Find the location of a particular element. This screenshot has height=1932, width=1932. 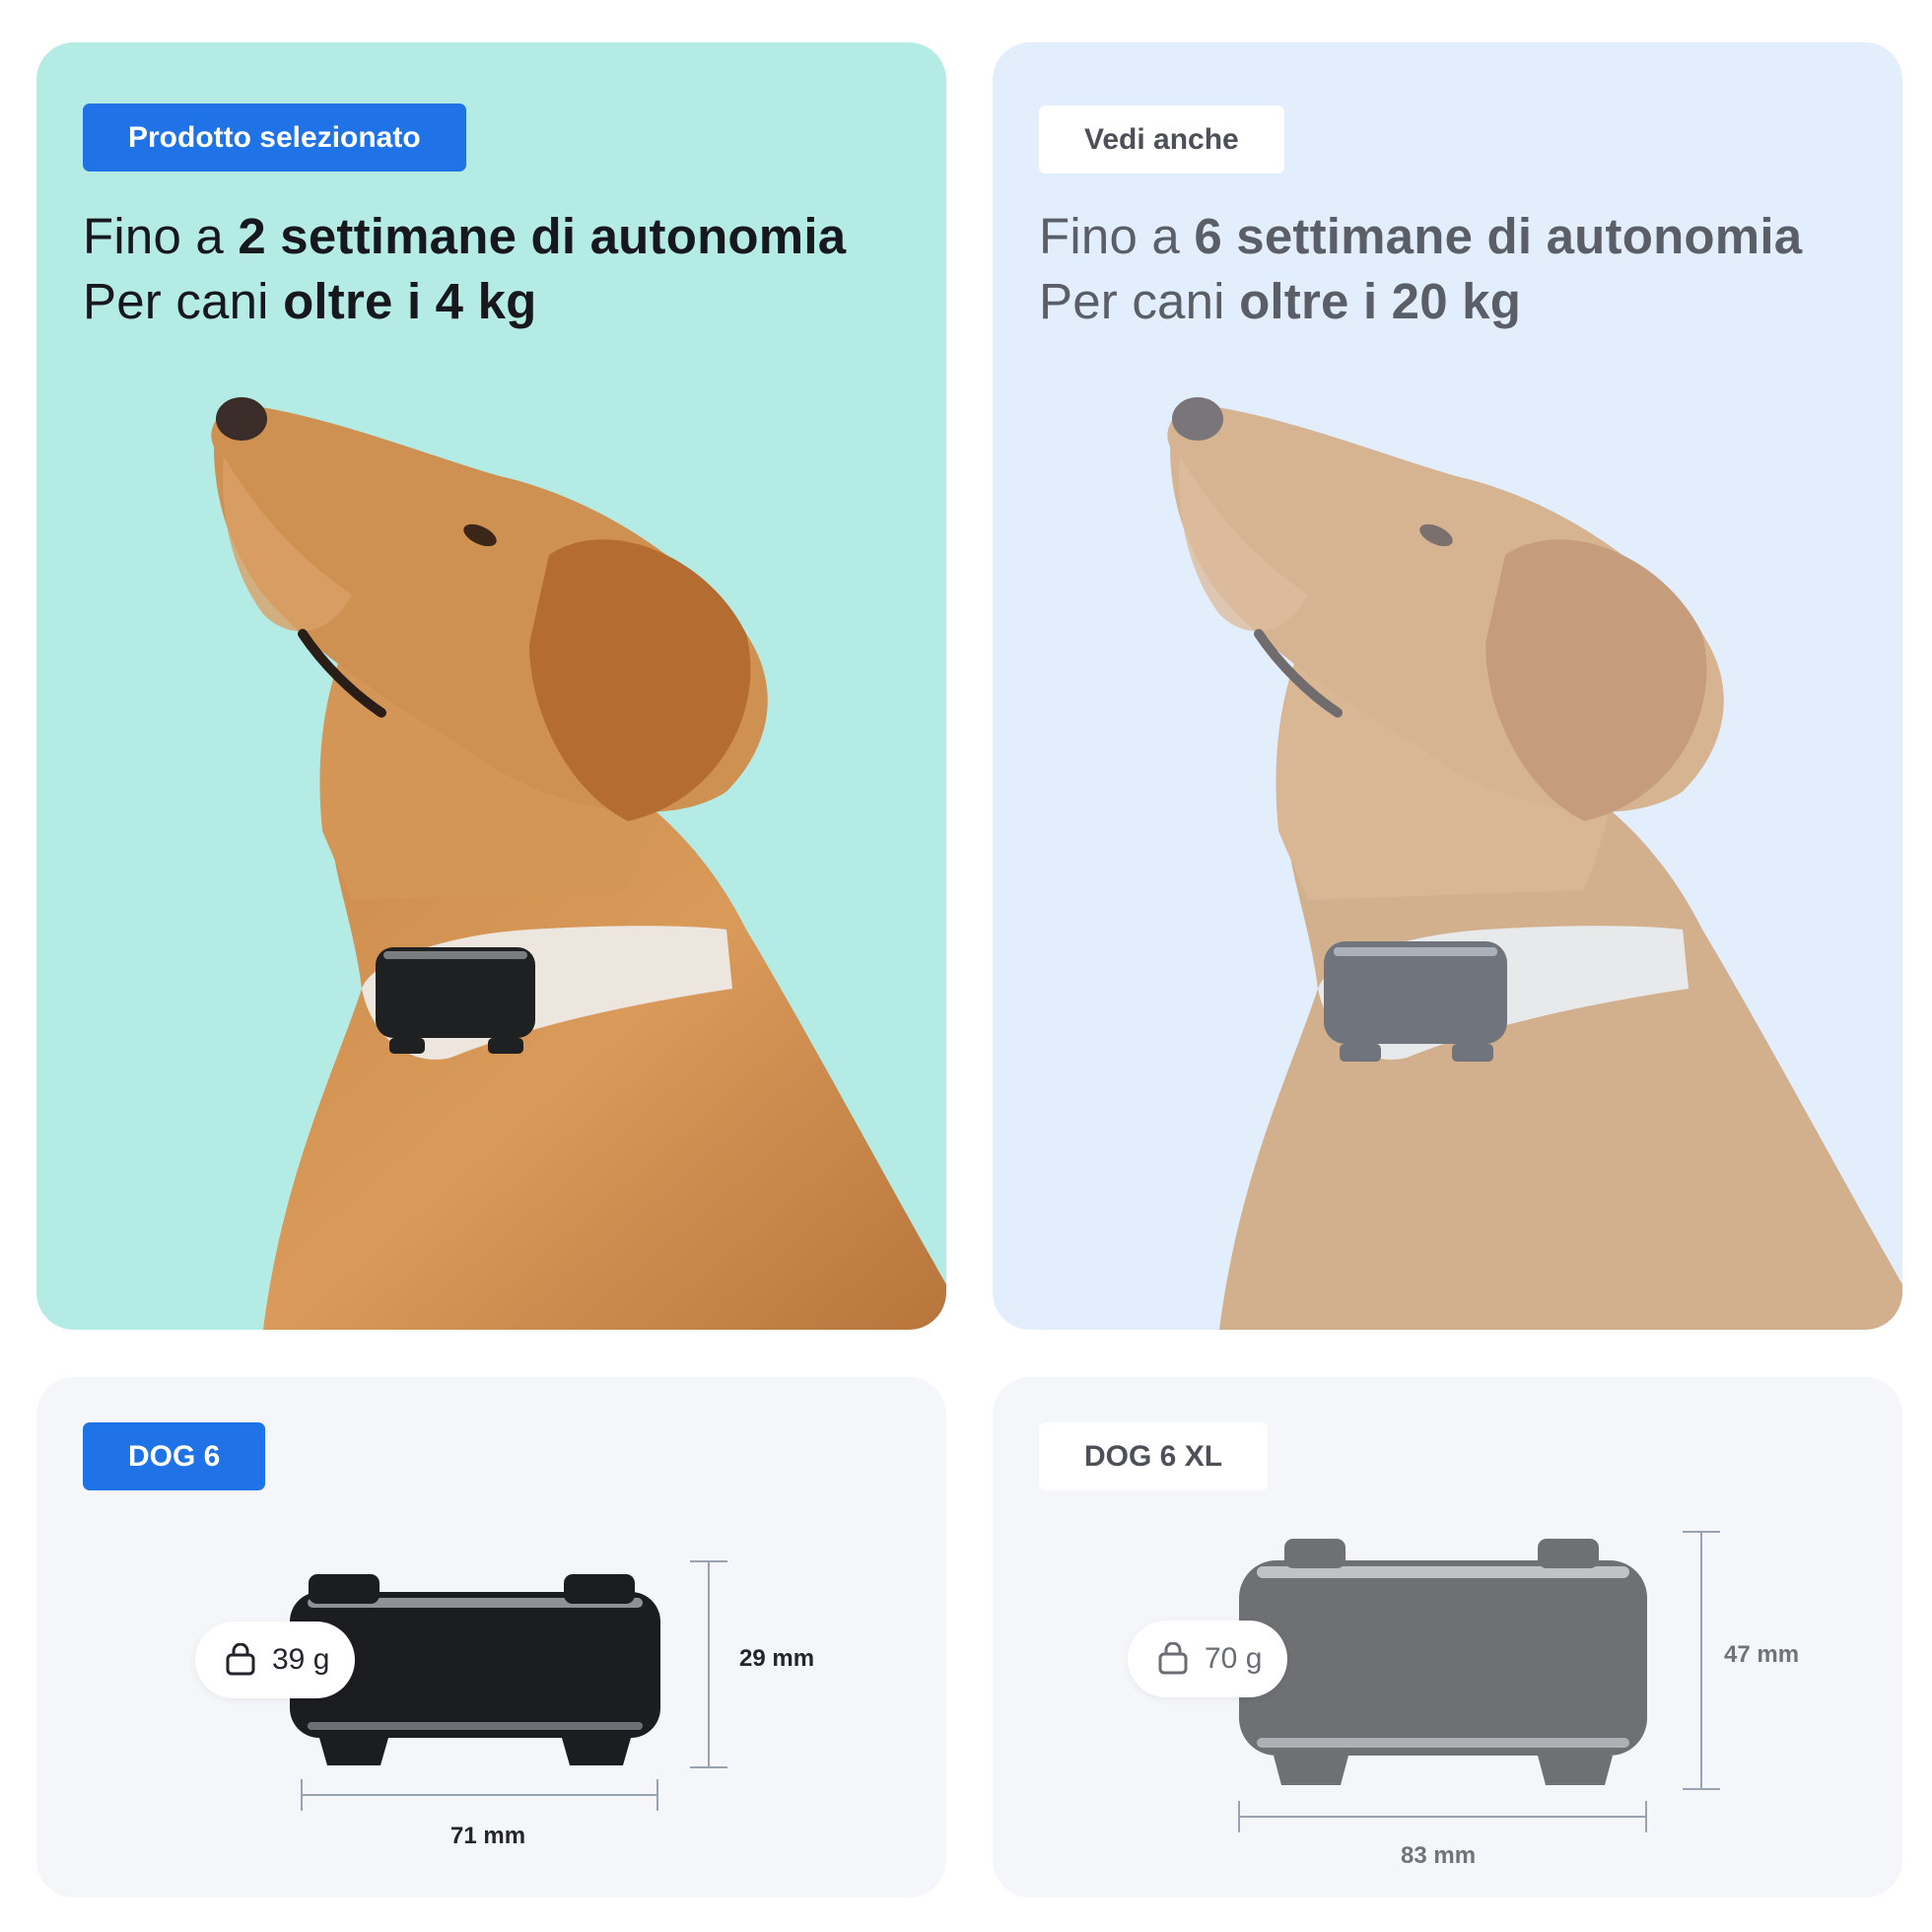

battery-life: 6 settimane di autonomia is located at coordinates (1499, 236).